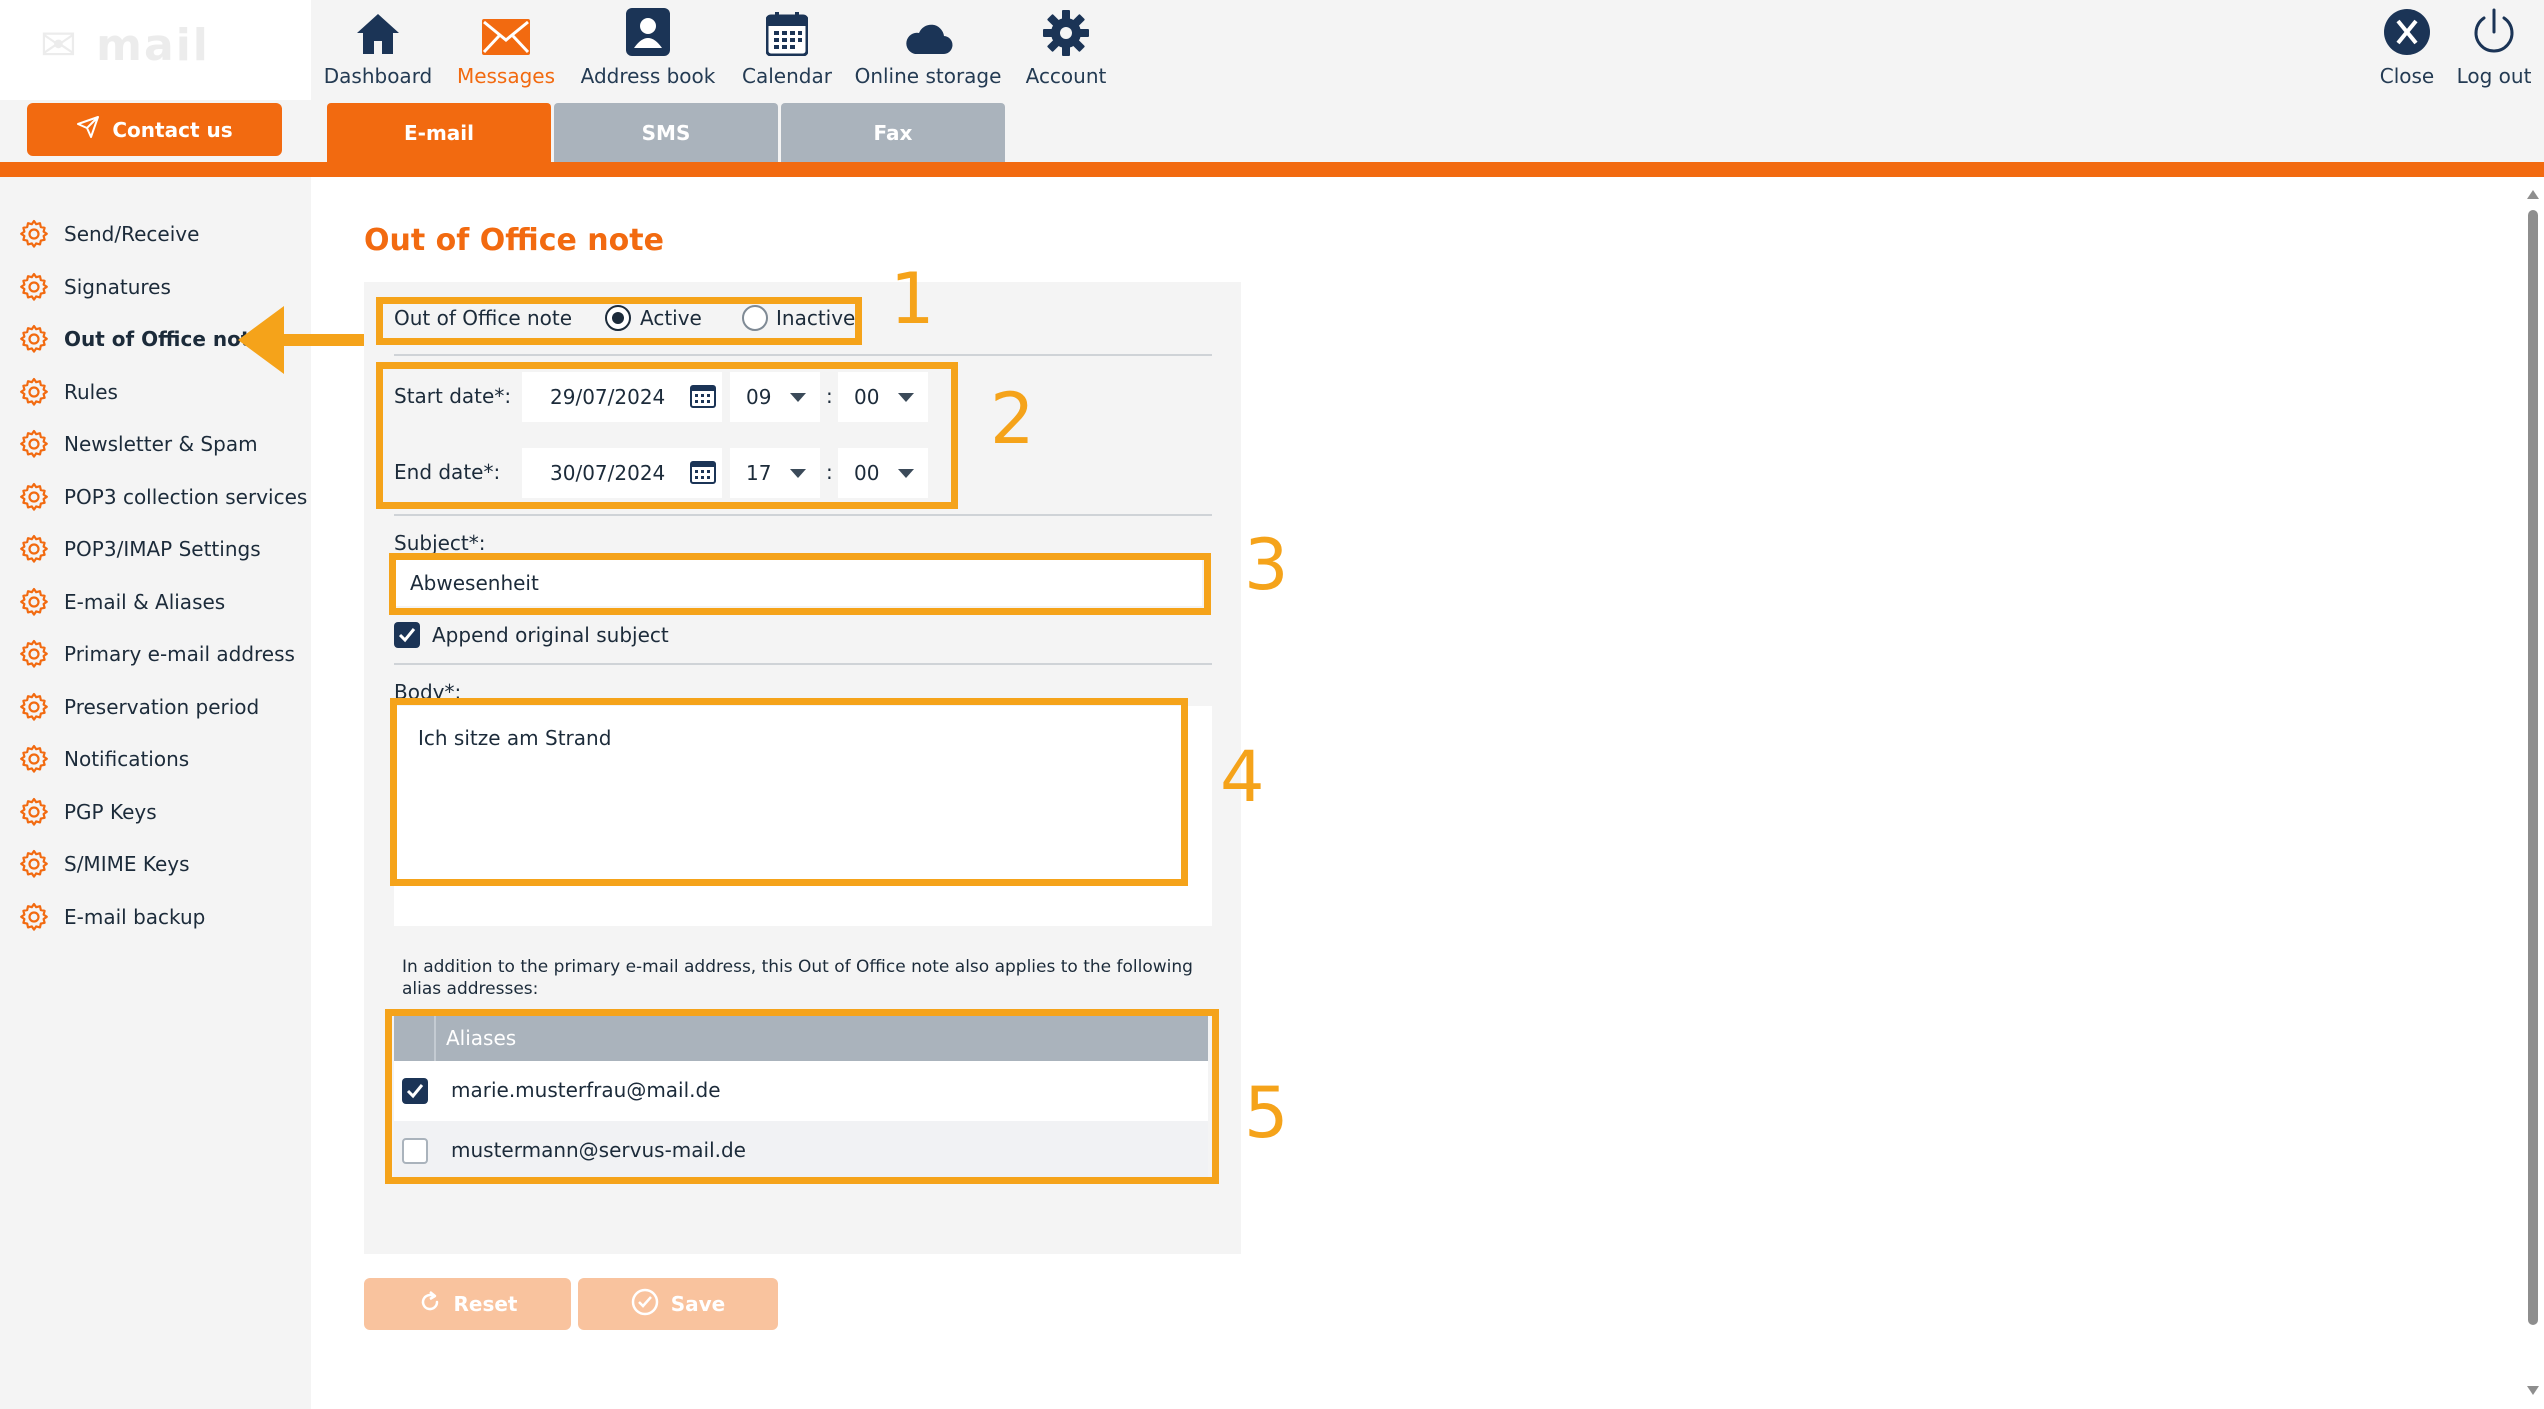 Image resolution: width=2544 pixels, height=1409 pixels. What do you see at coordinates (155, 234) in the screenshot?
I see `sidebar-item-send-receive: Send/Receive` at bounding box center [155, 234].